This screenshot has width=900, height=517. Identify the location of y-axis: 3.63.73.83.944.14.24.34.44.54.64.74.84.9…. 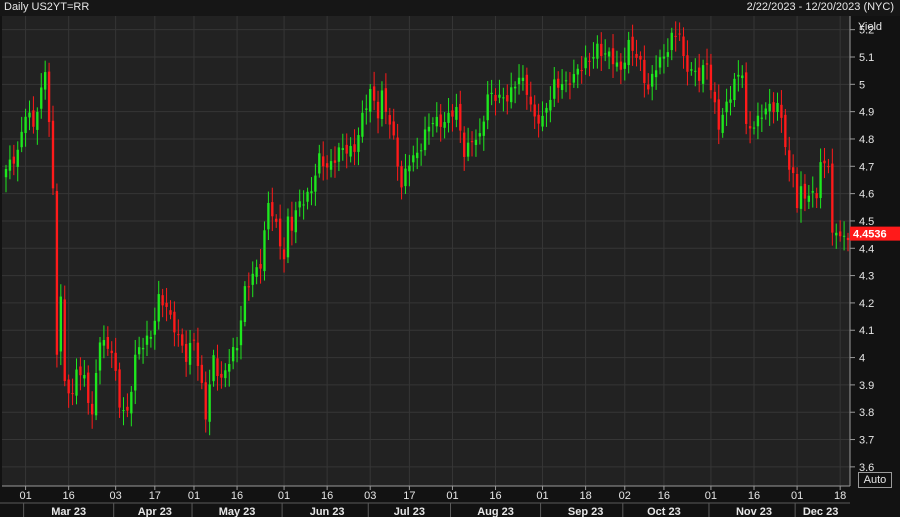
(861, 251).